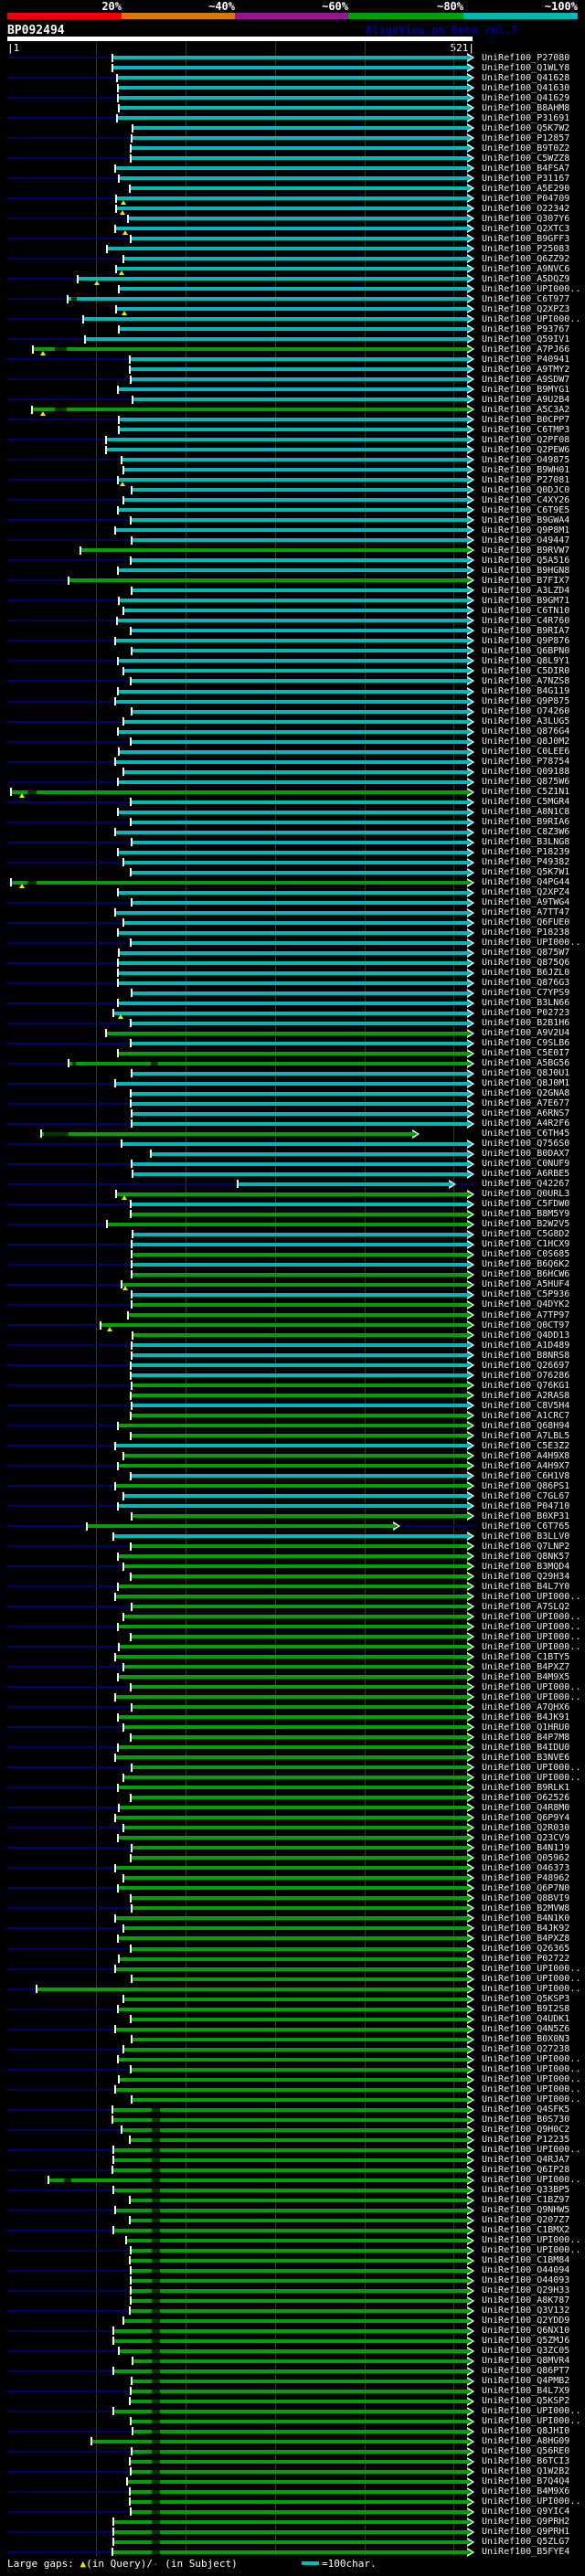  I want to click on alignment-row: UniRef100_Q86PT7, so click(293, 2371).